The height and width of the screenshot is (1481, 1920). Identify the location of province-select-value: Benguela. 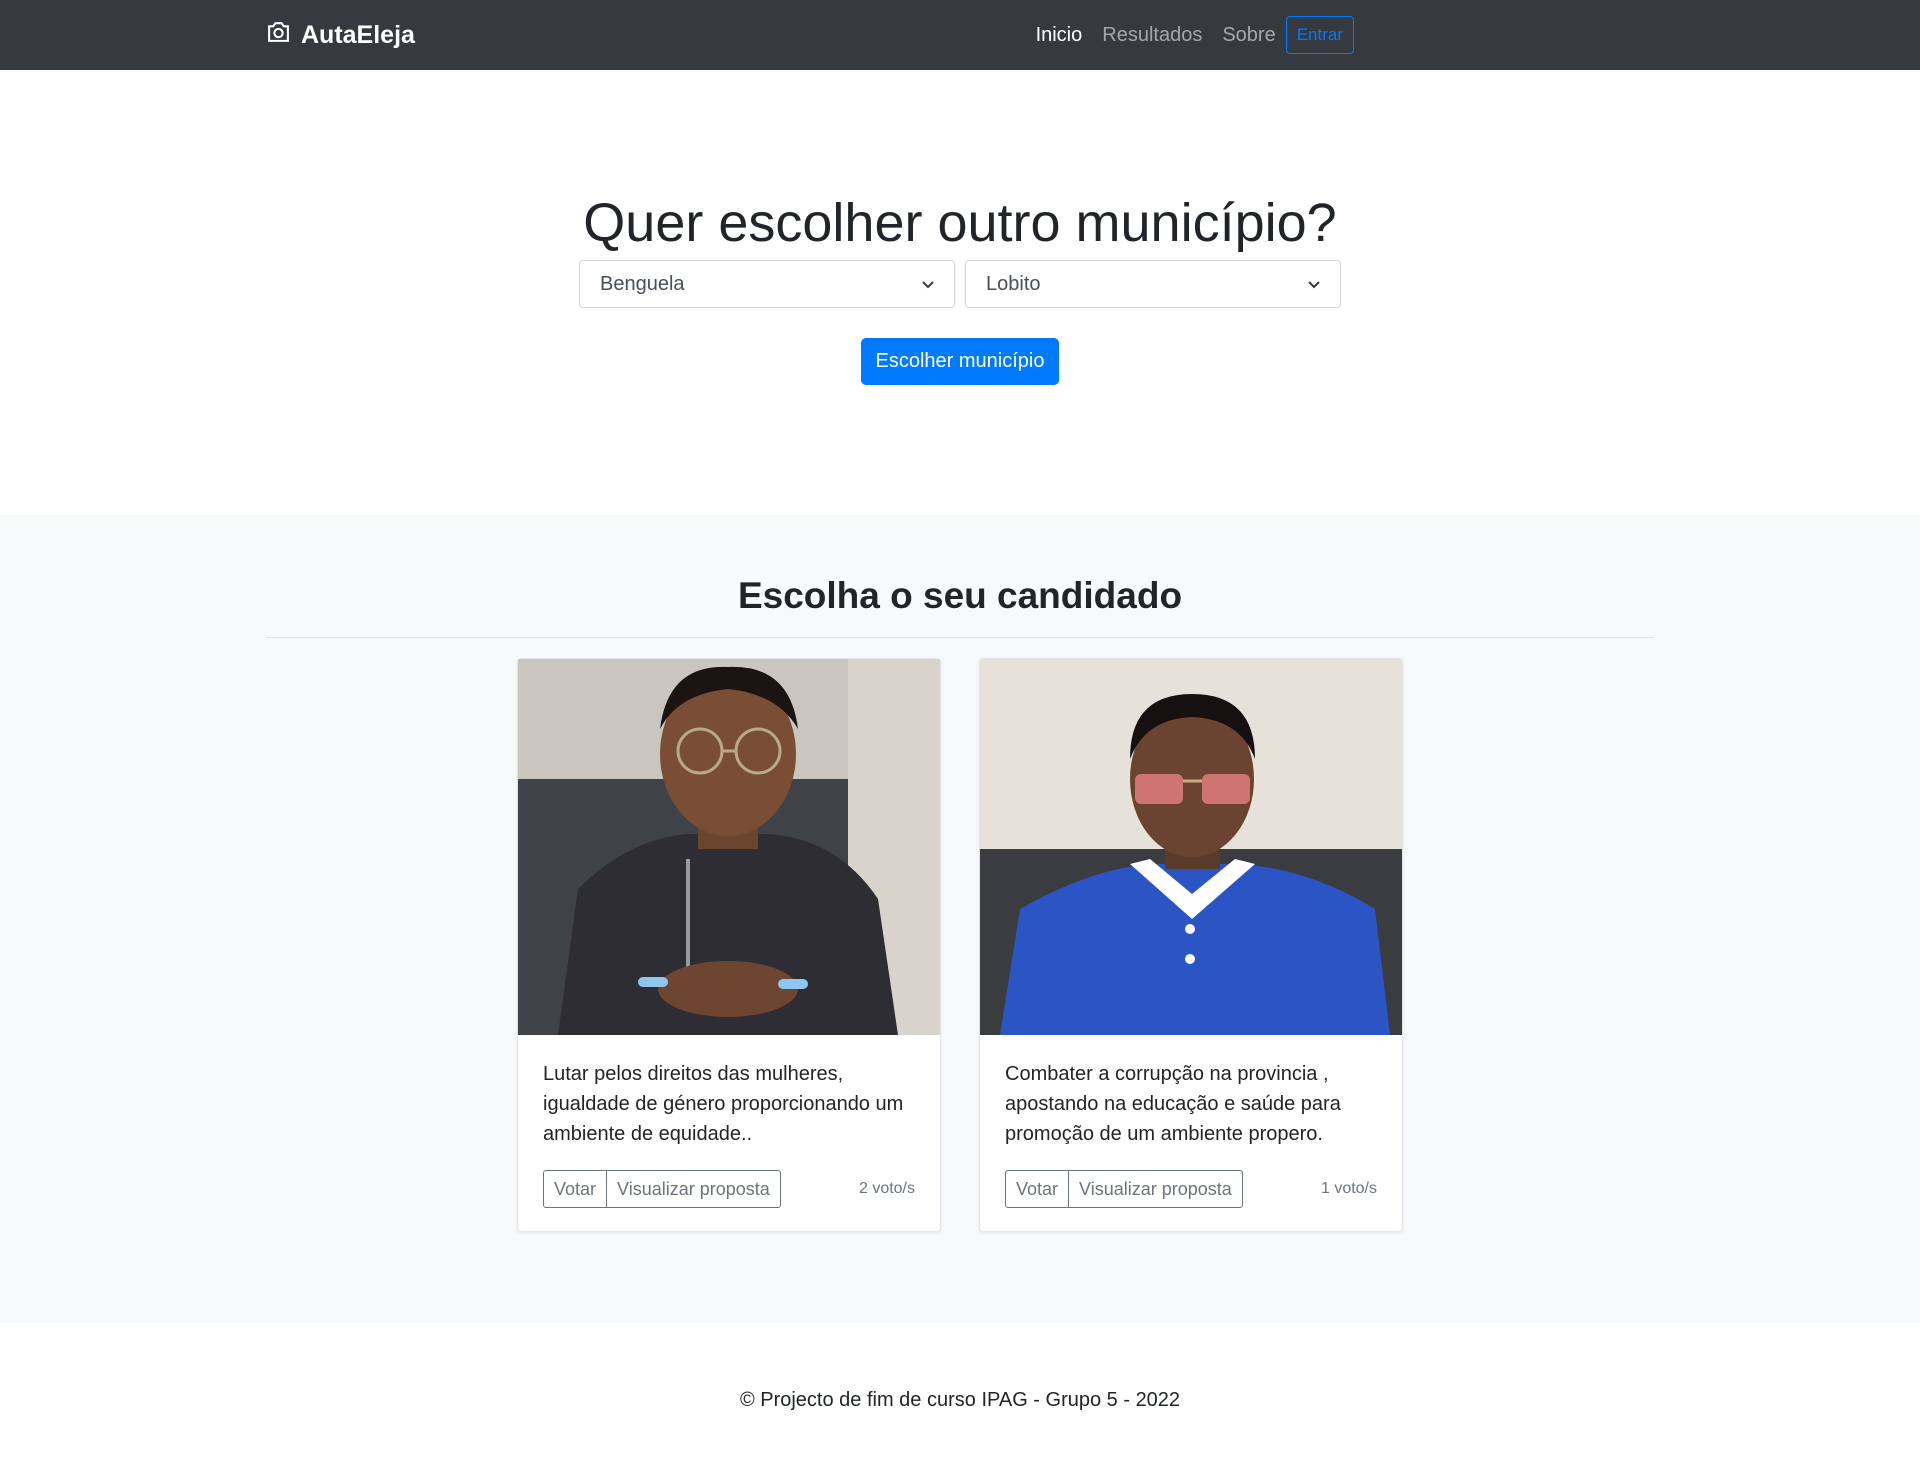
(642, 283).